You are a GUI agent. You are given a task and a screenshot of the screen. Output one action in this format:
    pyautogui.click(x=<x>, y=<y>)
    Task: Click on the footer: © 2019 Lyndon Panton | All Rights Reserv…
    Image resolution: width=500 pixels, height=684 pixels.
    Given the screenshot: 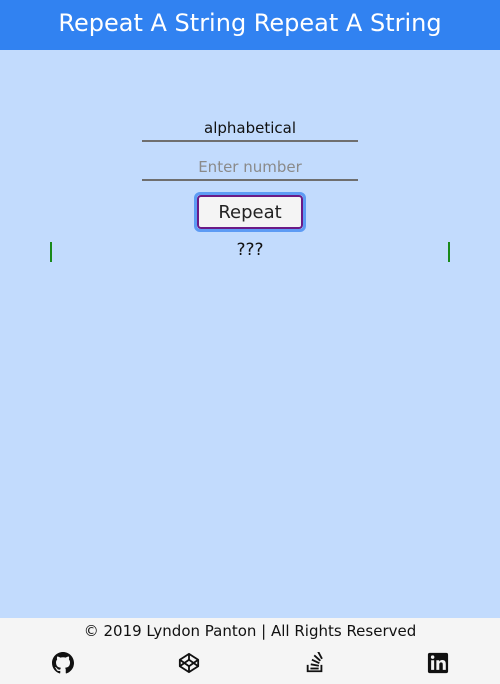 What is the action you would take?
    pyautogui.click(x=250, y=651)
    